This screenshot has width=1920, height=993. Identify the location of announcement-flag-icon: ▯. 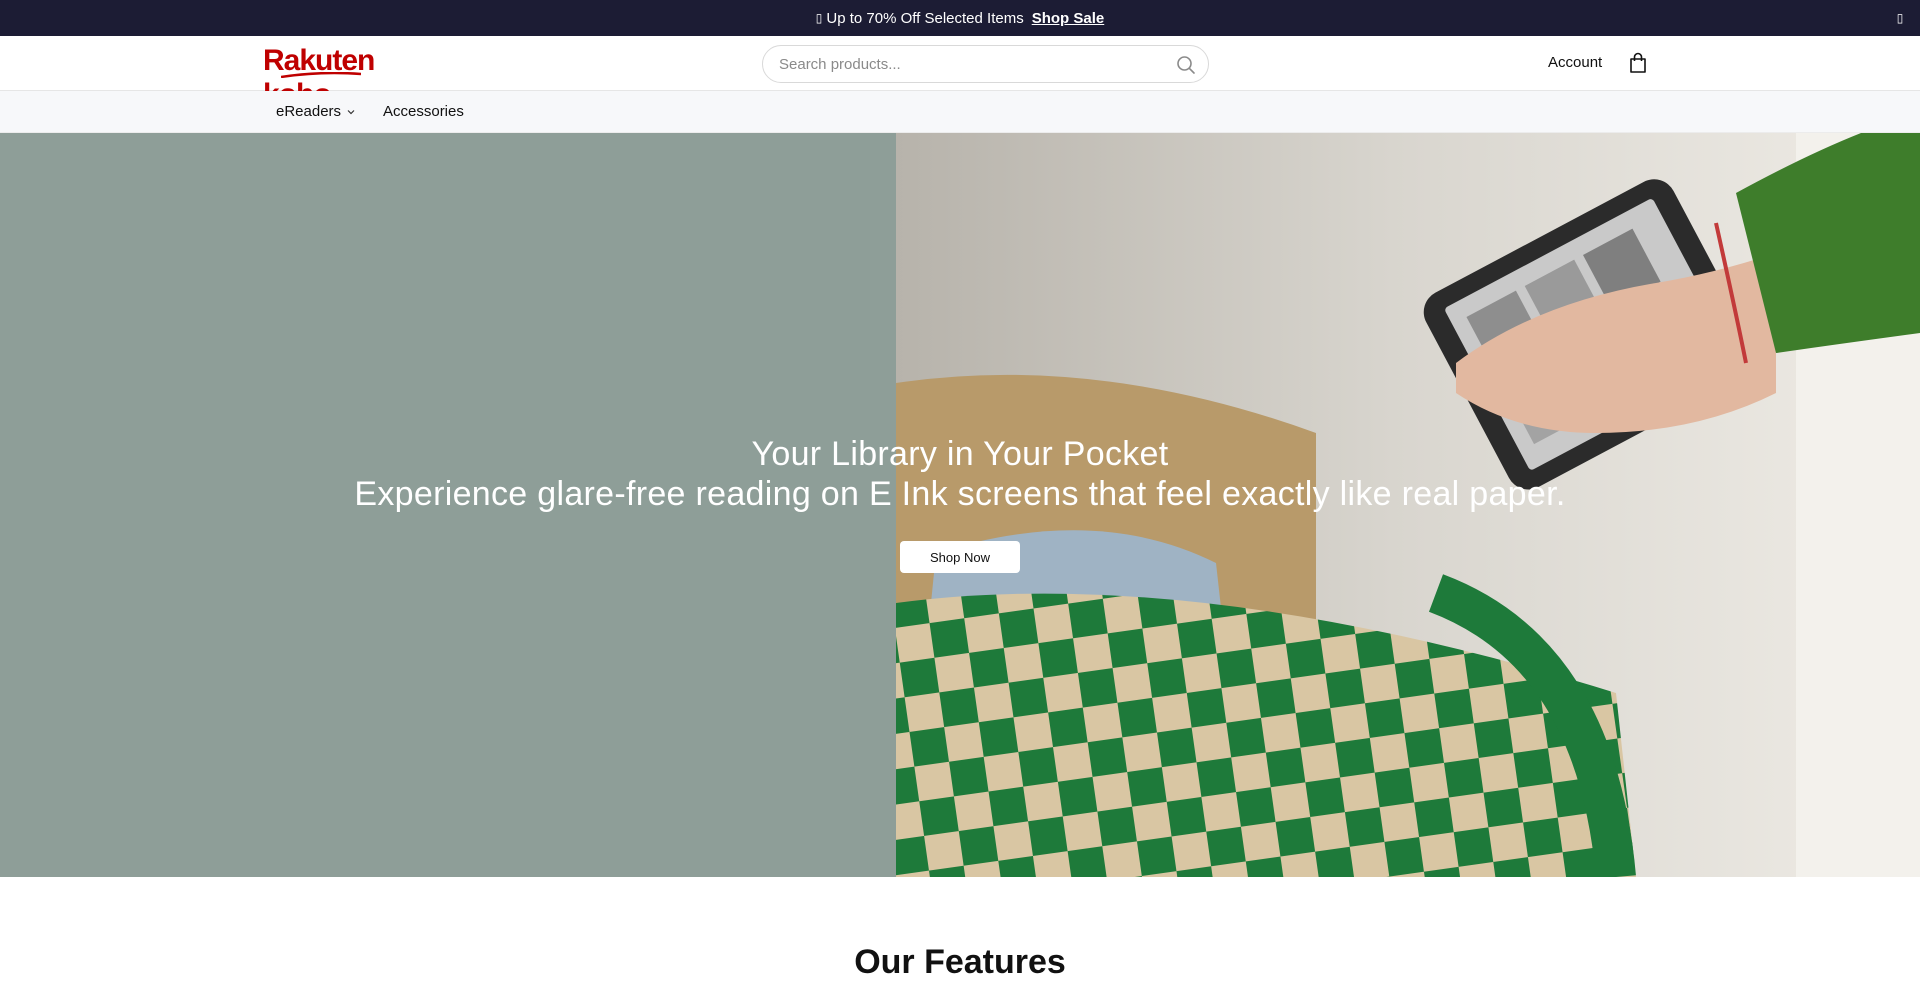
(819, 18).